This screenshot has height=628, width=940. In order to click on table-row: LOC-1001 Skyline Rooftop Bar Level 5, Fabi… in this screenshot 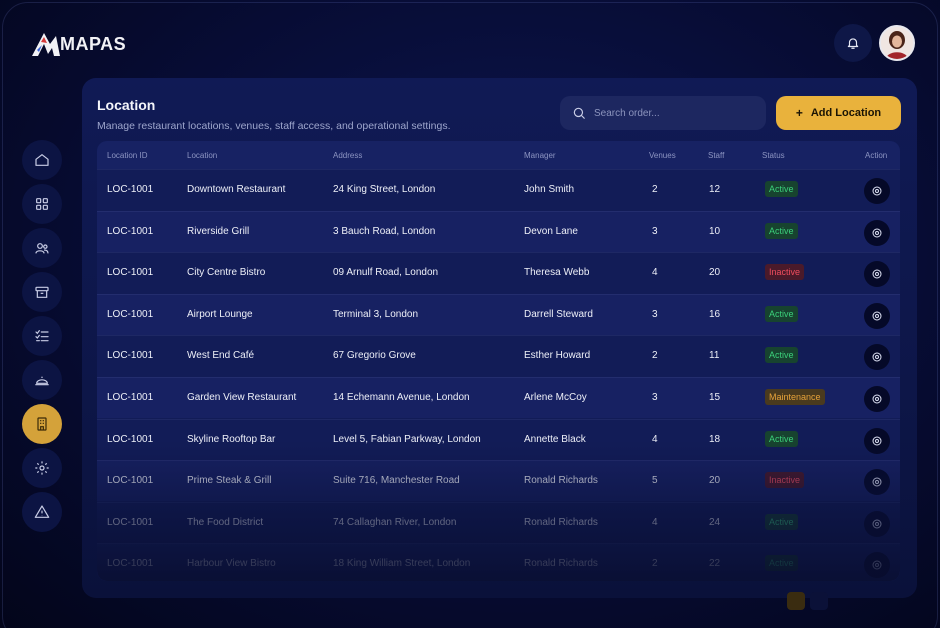, I will do `click(498, 439)`.